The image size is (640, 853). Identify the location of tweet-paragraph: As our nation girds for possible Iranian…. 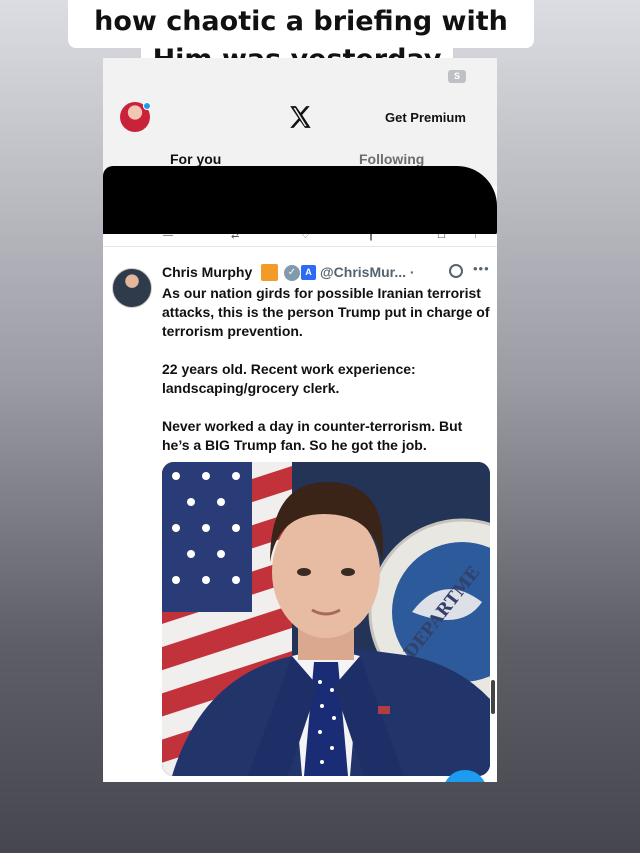
(326, 312).